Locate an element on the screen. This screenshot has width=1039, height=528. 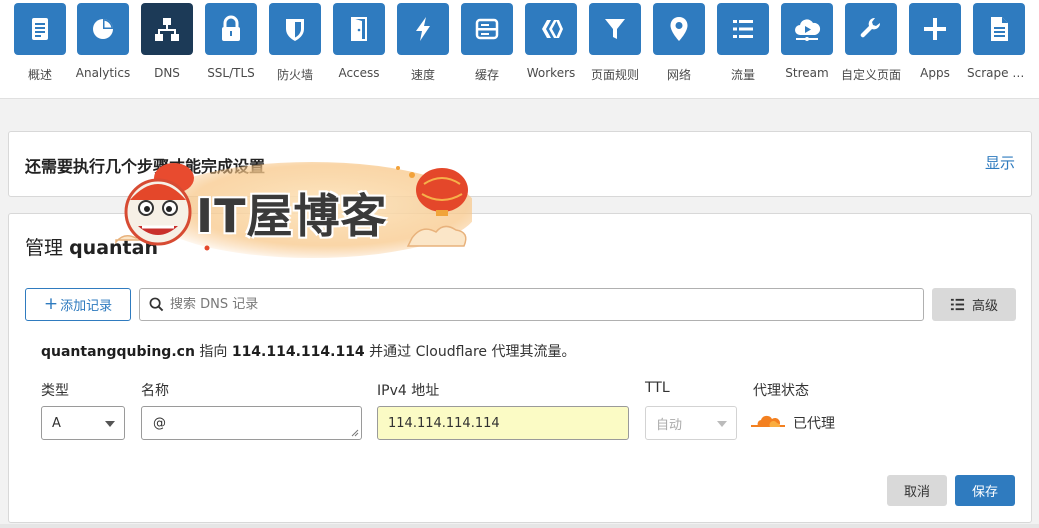
nav-label: 页面规则 is located at coordinates (614, 75).